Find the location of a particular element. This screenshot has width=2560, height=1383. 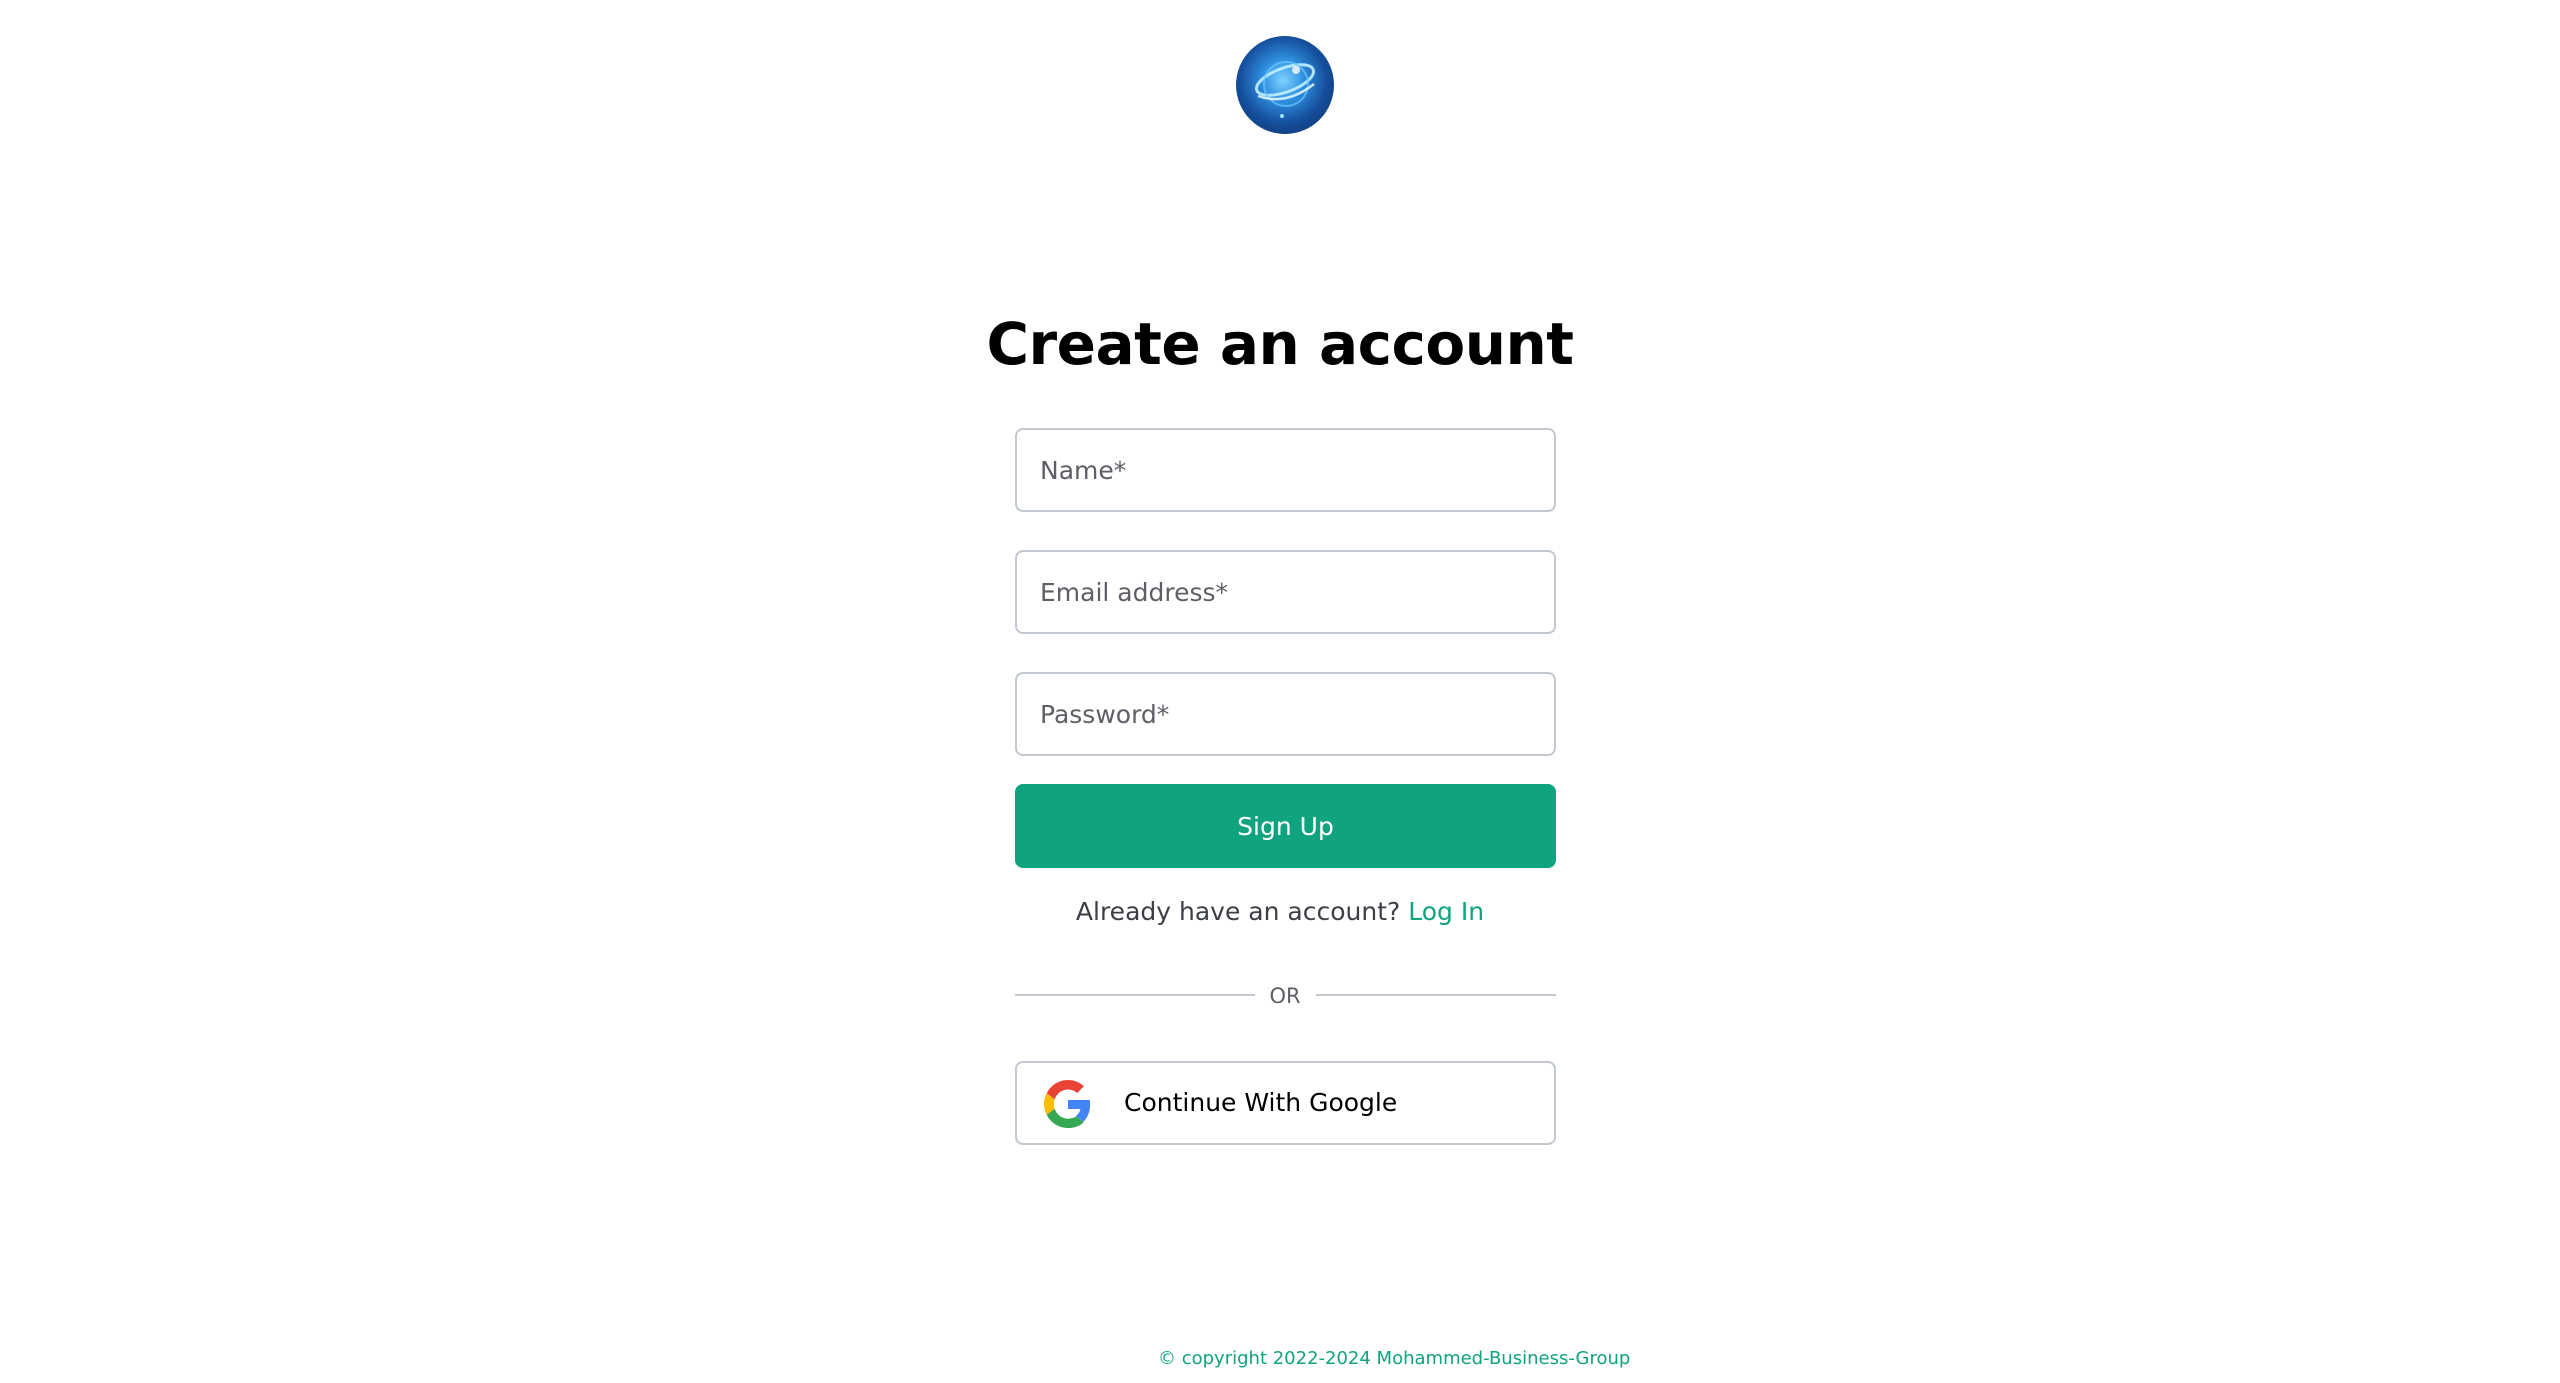

continue-with-google-label: Continue With Google is located at coordinates (1261, 1102).